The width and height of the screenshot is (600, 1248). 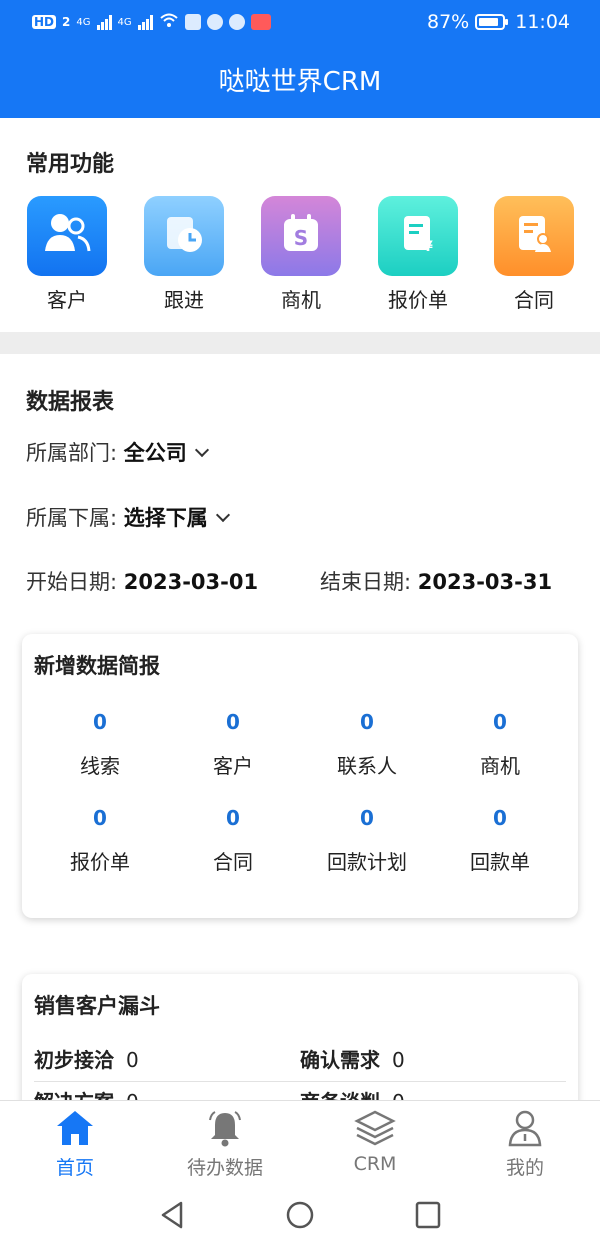 I want to click on follow-up-clock-icon, so click(x=184, y=236).